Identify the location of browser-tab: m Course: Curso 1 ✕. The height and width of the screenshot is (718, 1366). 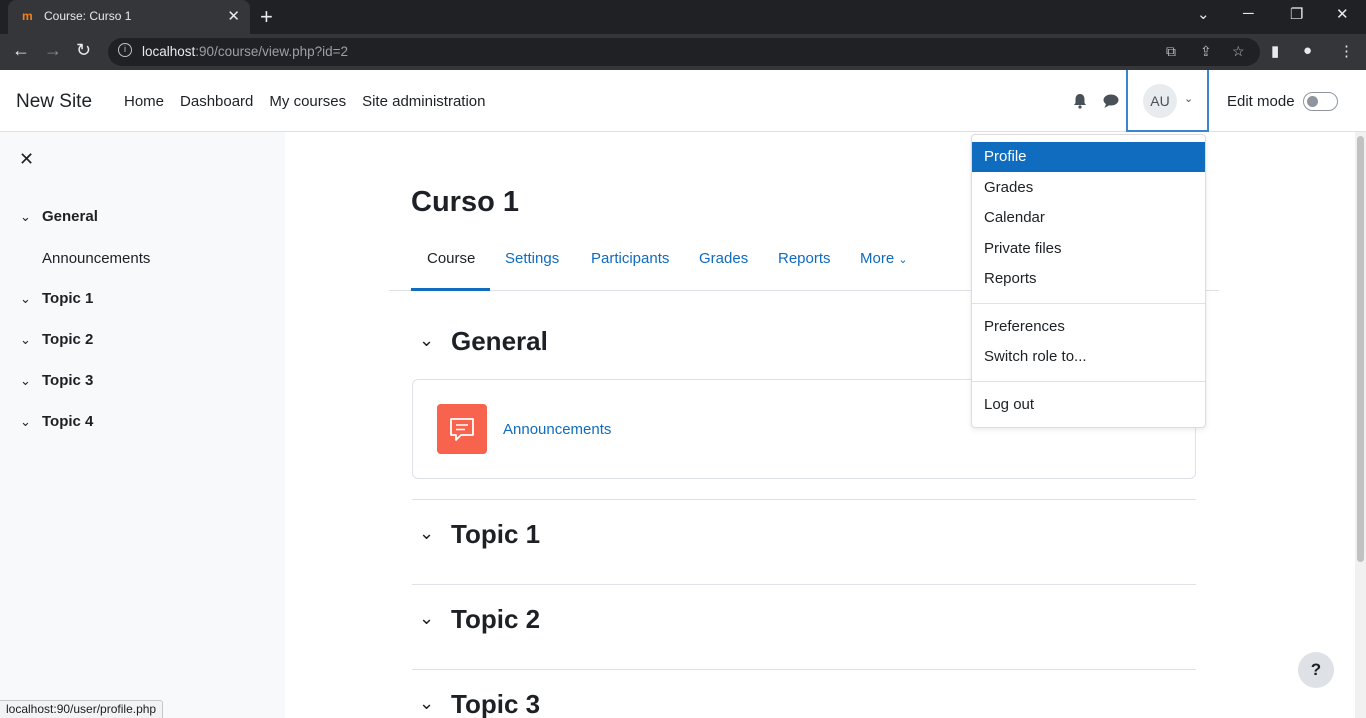
(129, 17).